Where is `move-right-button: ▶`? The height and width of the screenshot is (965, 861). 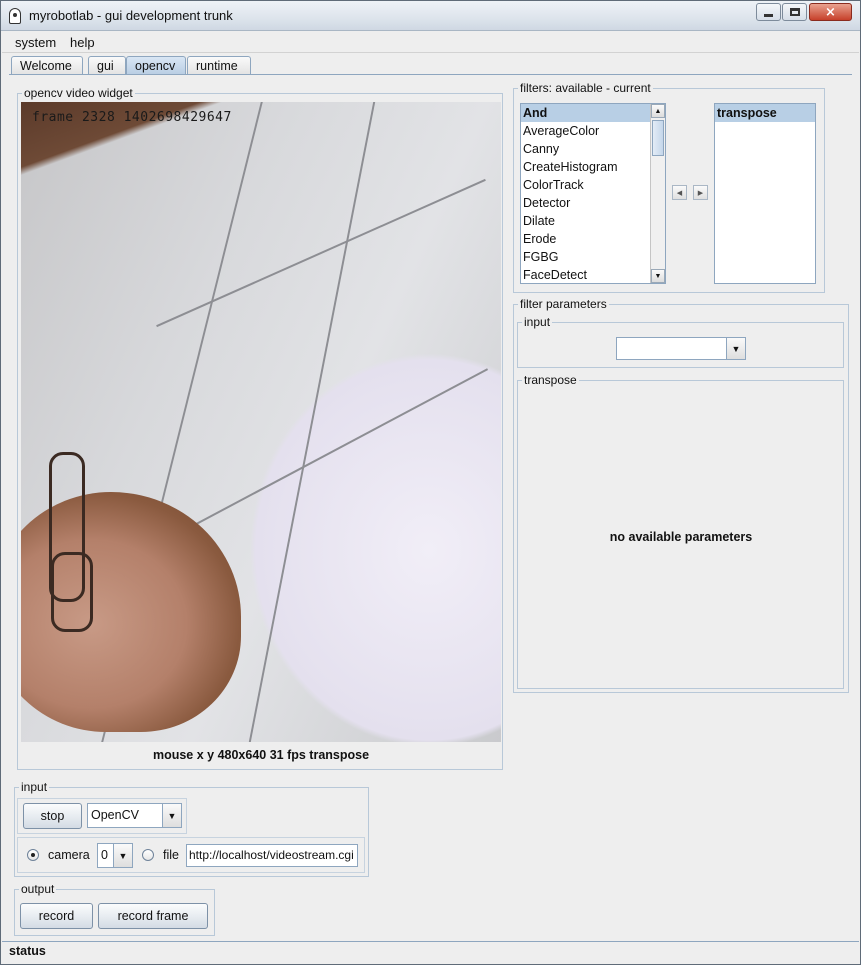
move-right-button: ▶ is located at coordinates (700, 192).